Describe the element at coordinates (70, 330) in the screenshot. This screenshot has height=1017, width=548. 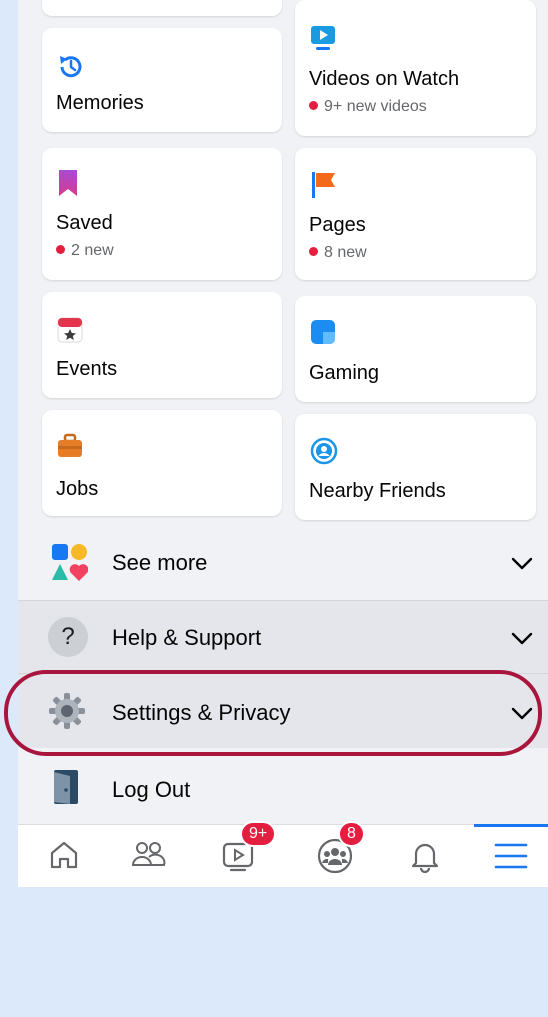
I see `events-calendar-icon` at that location.